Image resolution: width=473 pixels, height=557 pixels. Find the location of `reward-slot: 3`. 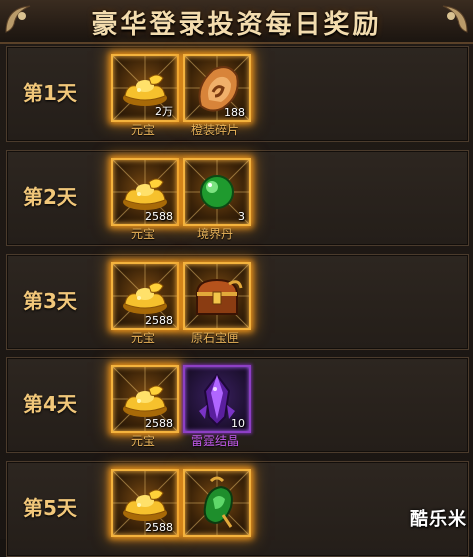

reward-slot: 3 is located at coordinates (217, 192).